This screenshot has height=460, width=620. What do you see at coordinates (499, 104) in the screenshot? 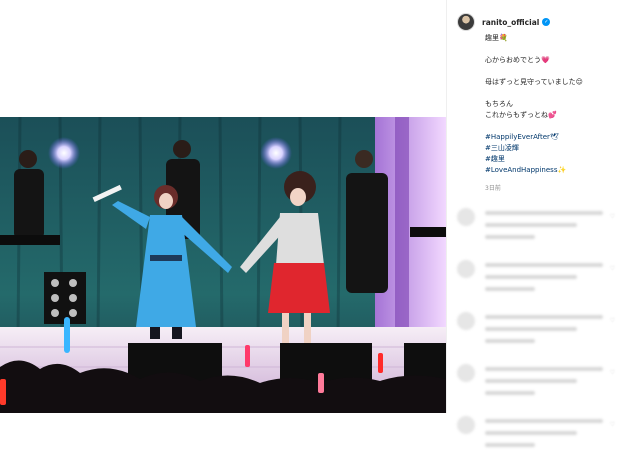
I see `caption-text: もちろん` at bounding box center [499, 104].